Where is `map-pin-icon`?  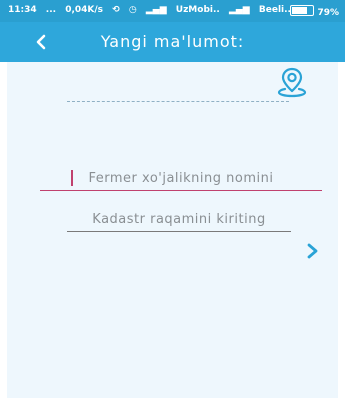 map-pin-icon is located at coordinates (292, 82).